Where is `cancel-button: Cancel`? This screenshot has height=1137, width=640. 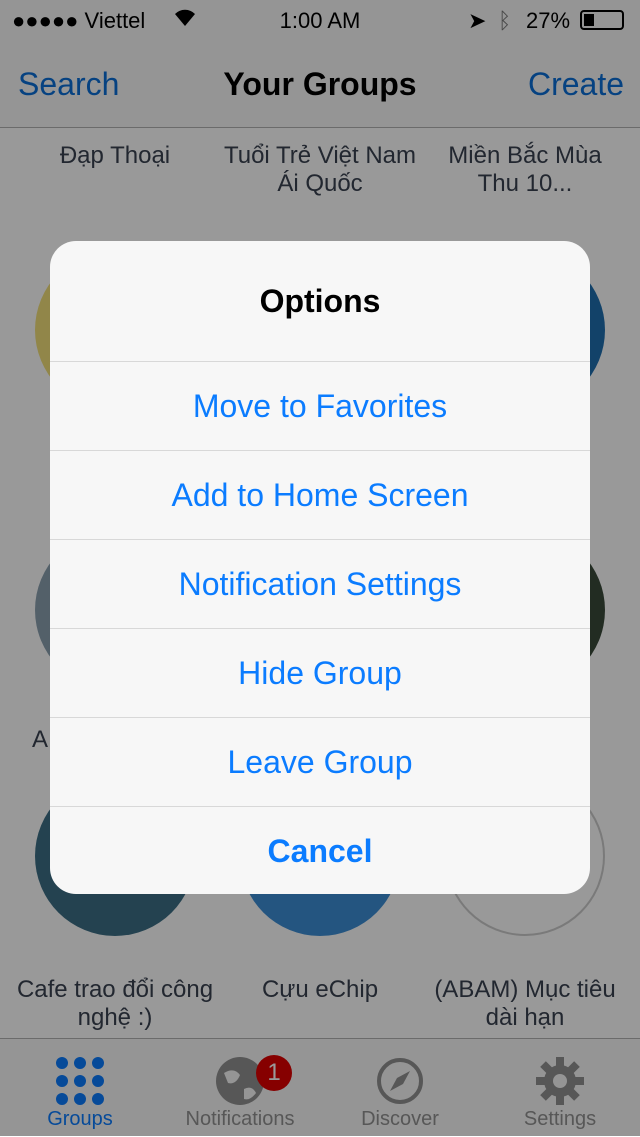 cancel-button: Cancel is located at coordinates (320, 850).